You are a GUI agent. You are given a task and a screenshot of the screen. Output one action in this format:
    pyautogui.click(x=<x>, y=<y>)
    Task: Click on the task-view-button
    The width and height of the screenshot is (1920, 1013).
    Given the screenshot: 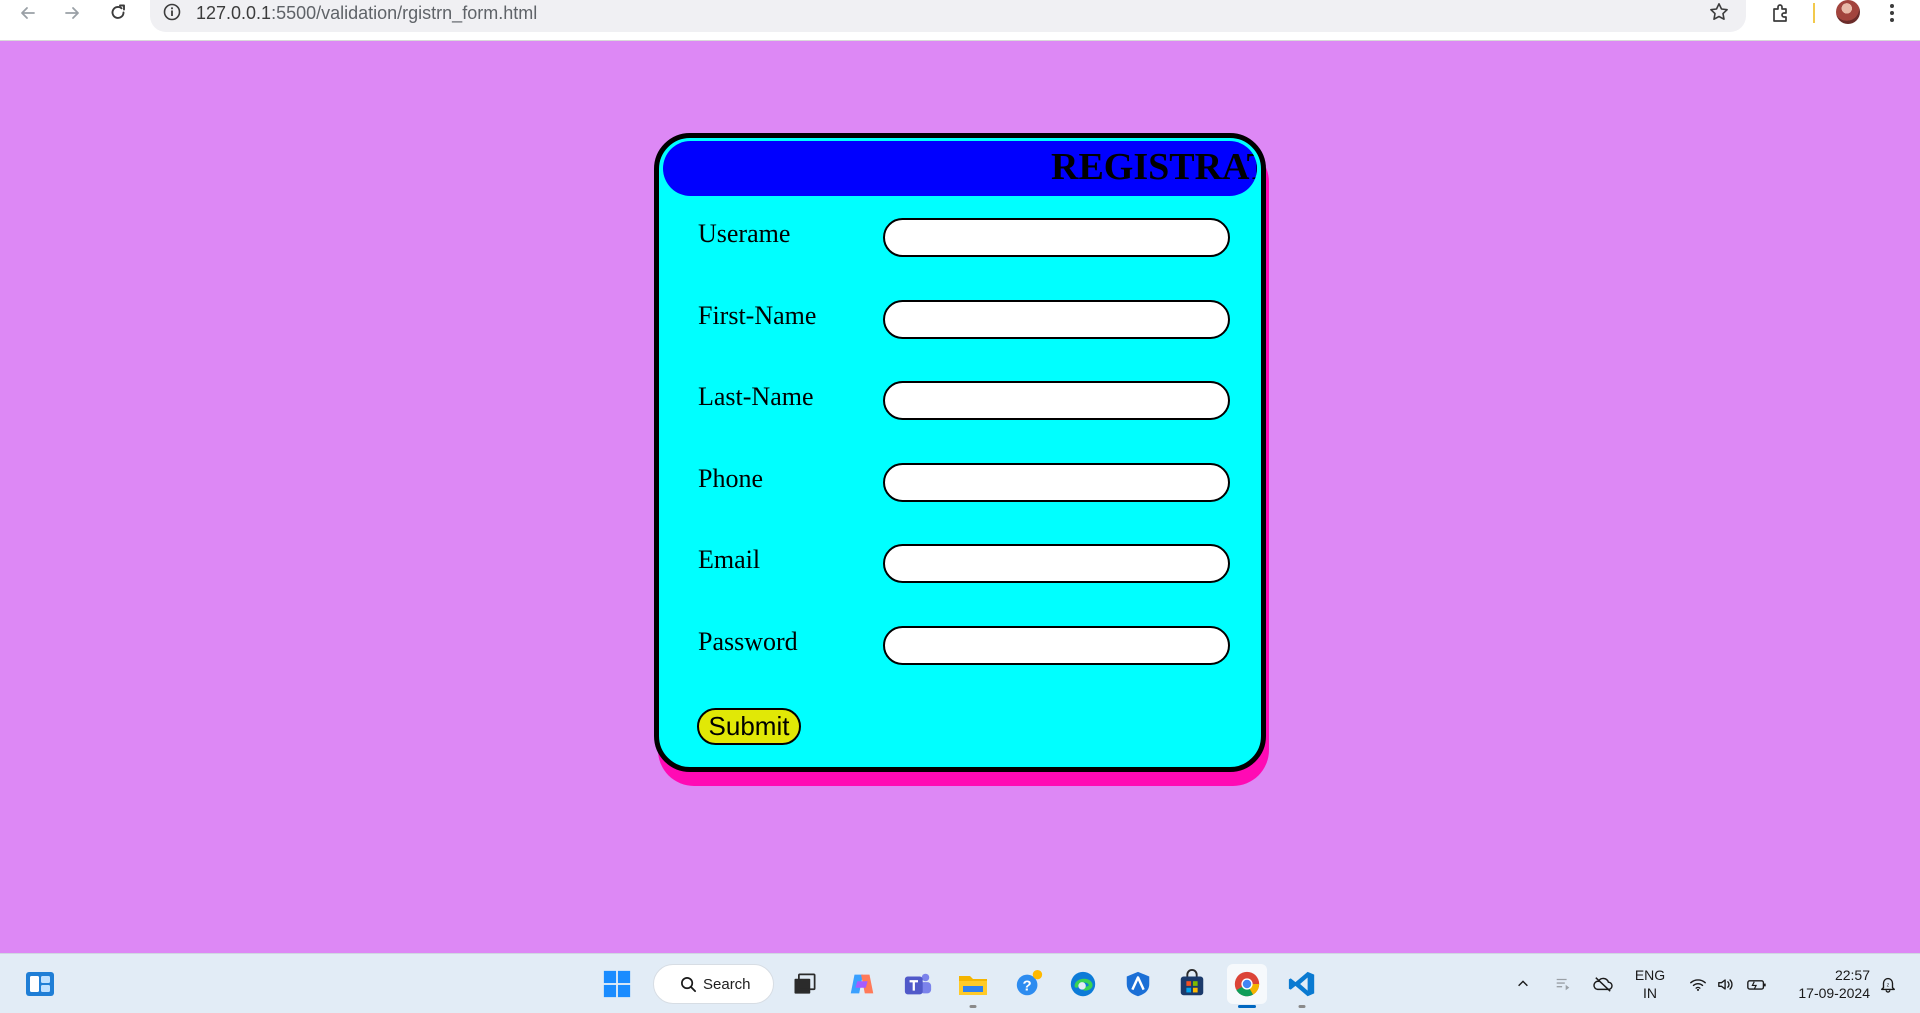 What is the action you would take?
    pyautogui.click(x=805, y=984)
    